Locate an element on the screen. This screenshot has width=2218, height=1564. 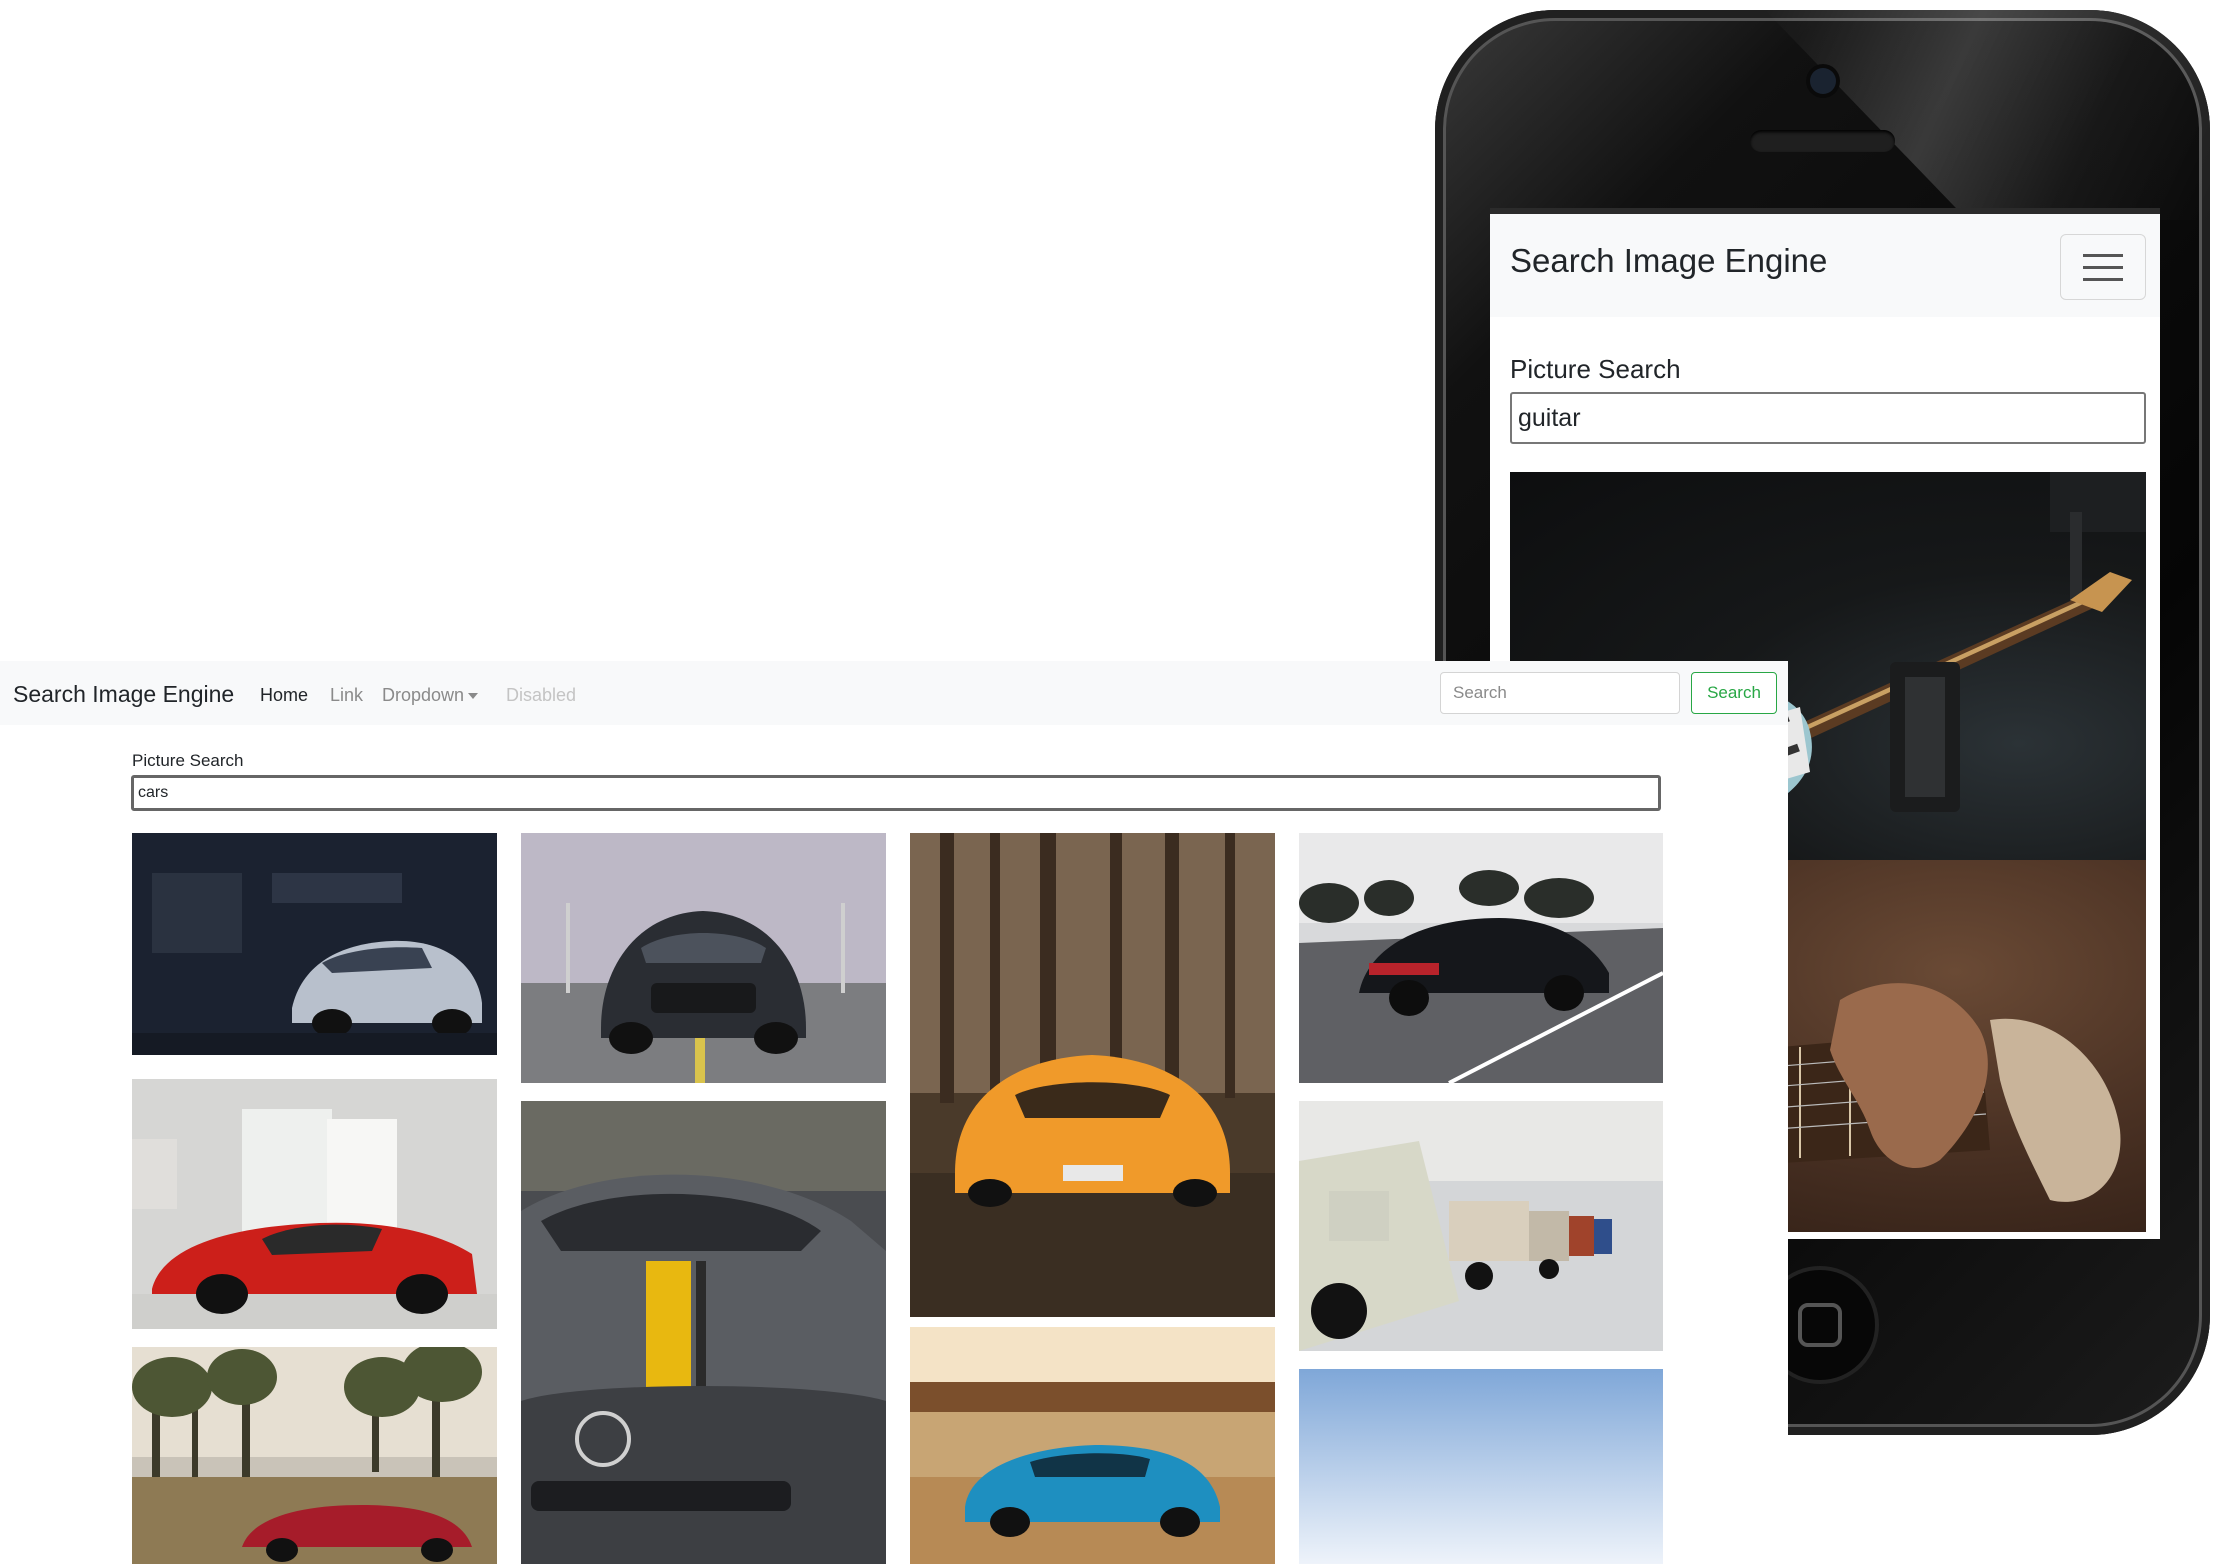
nav-link-link: Link is located at coordinates (346, 695).